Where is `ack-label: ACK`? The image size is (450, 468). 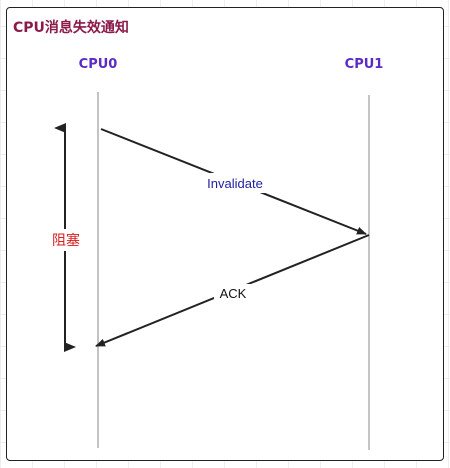 ack-label: ACK is located at coordinates (233, 293).